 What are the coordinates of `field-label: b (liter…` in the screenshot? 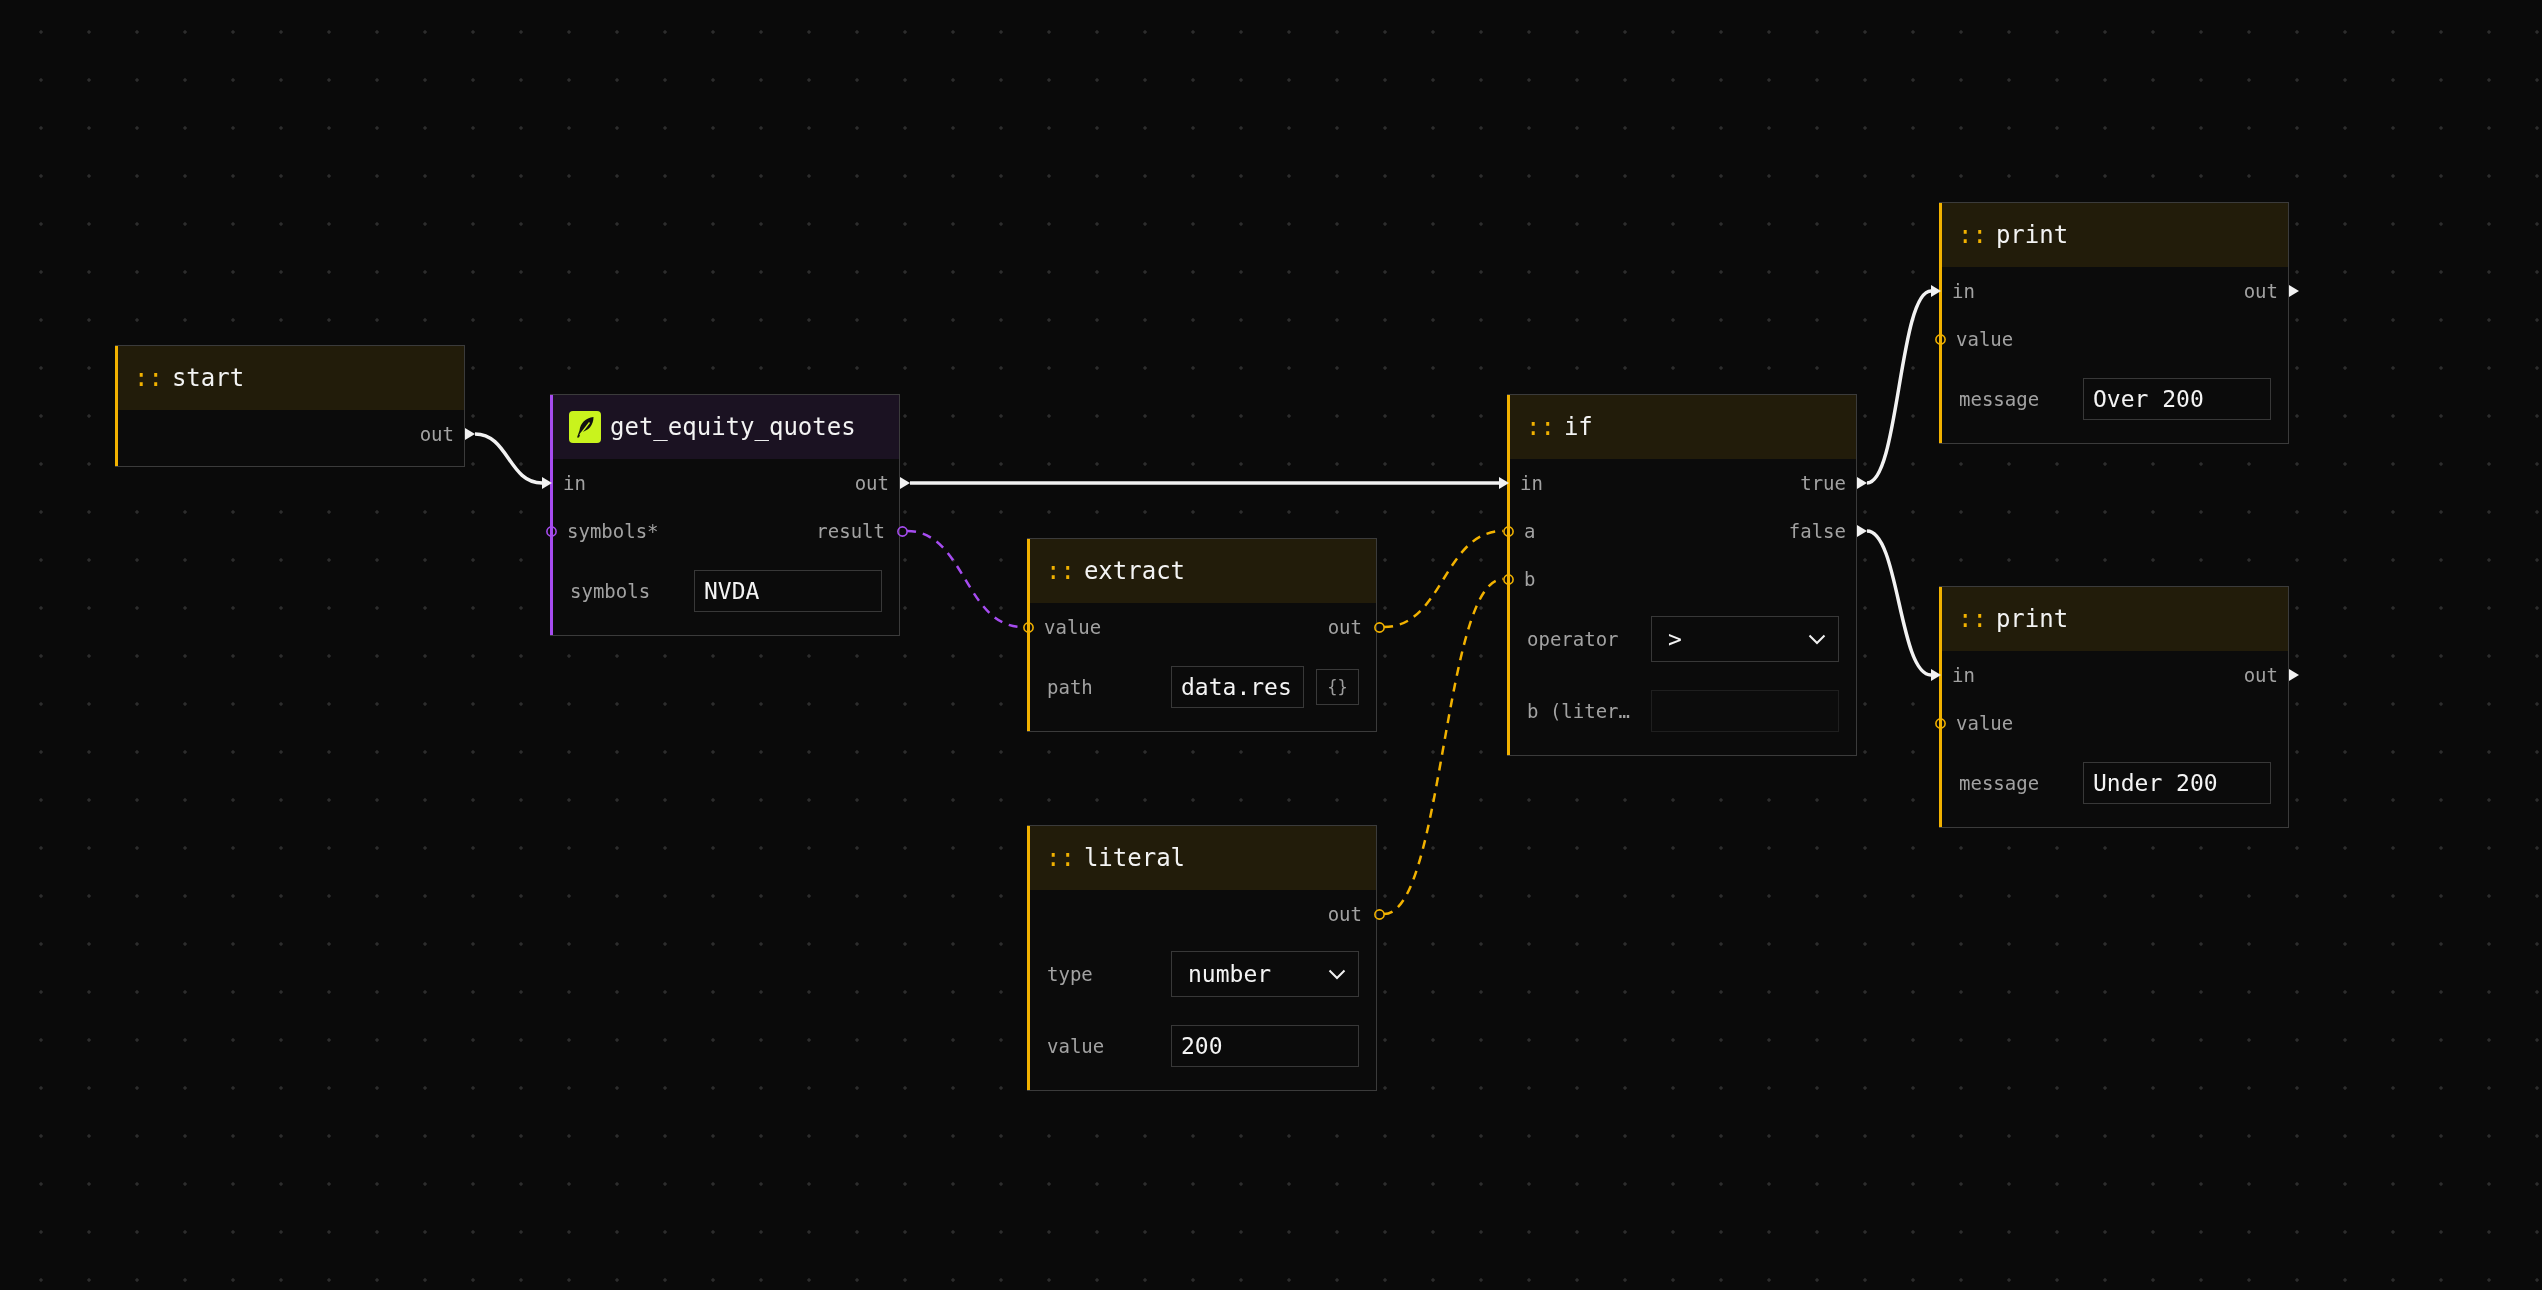 It's located at (1579, 711).